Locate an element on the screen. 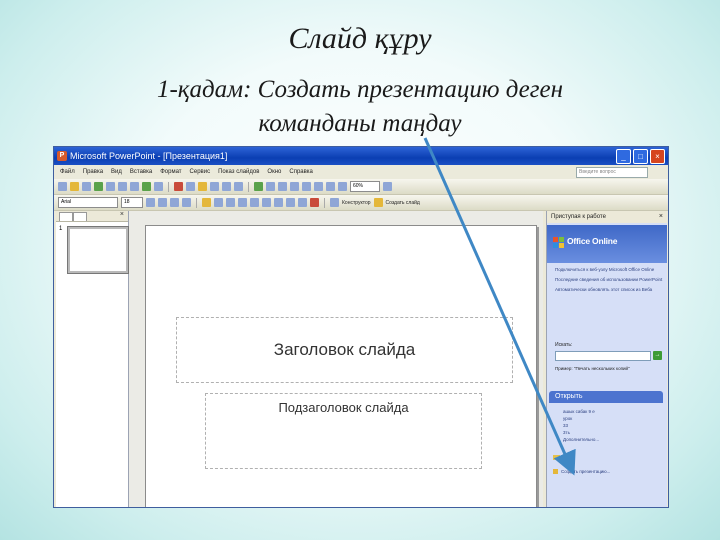 This screenshot has width=720, height=540. recent-file: ашык сабак 9 е is located at coordinates (613, 411).